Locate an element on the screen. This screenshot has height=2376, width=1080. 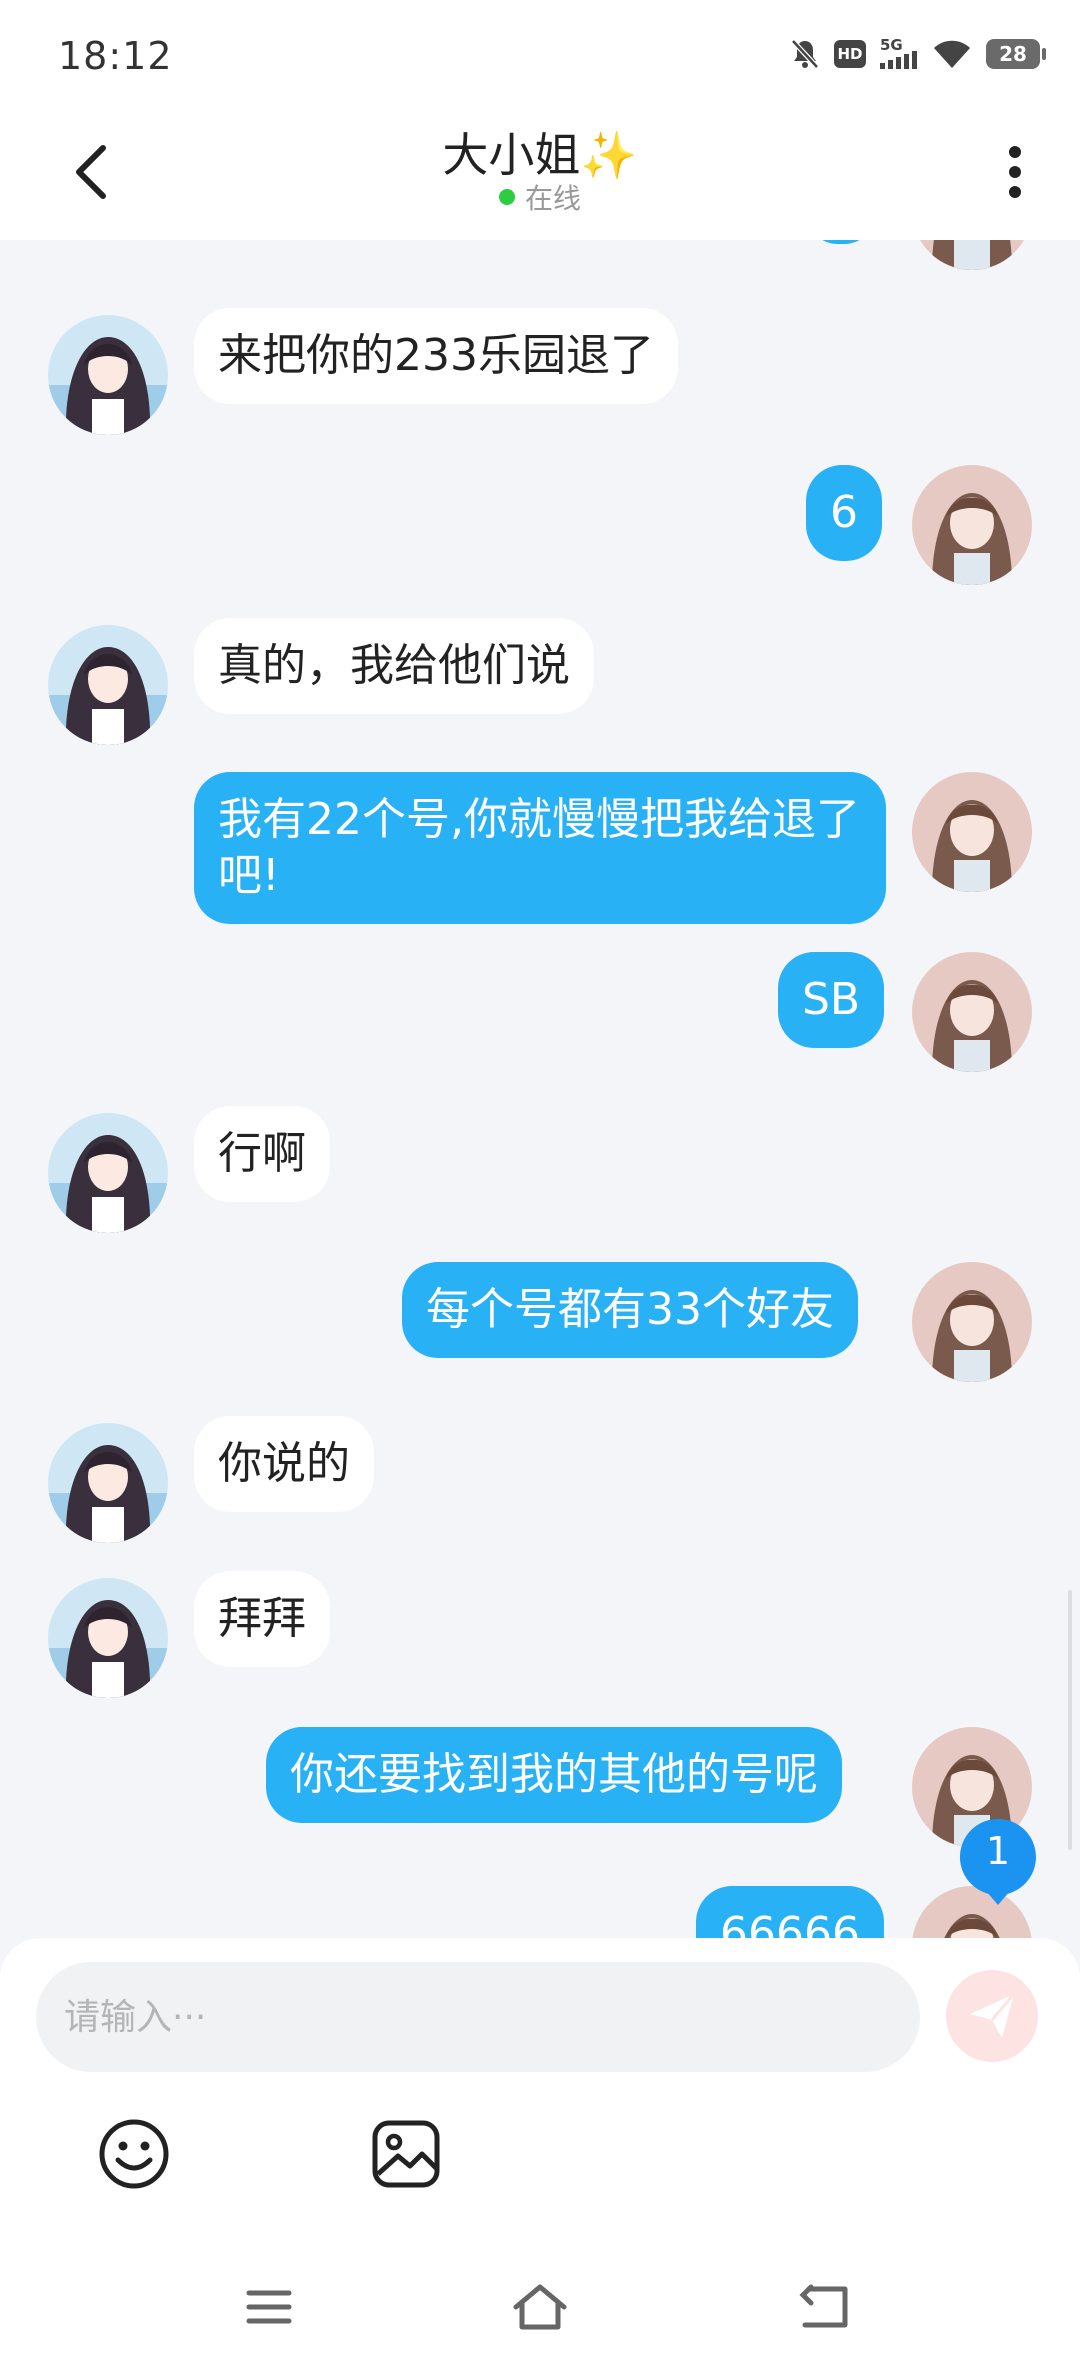
message-bubble-incoming: 行啊 is located at coordinates (262, 1154).